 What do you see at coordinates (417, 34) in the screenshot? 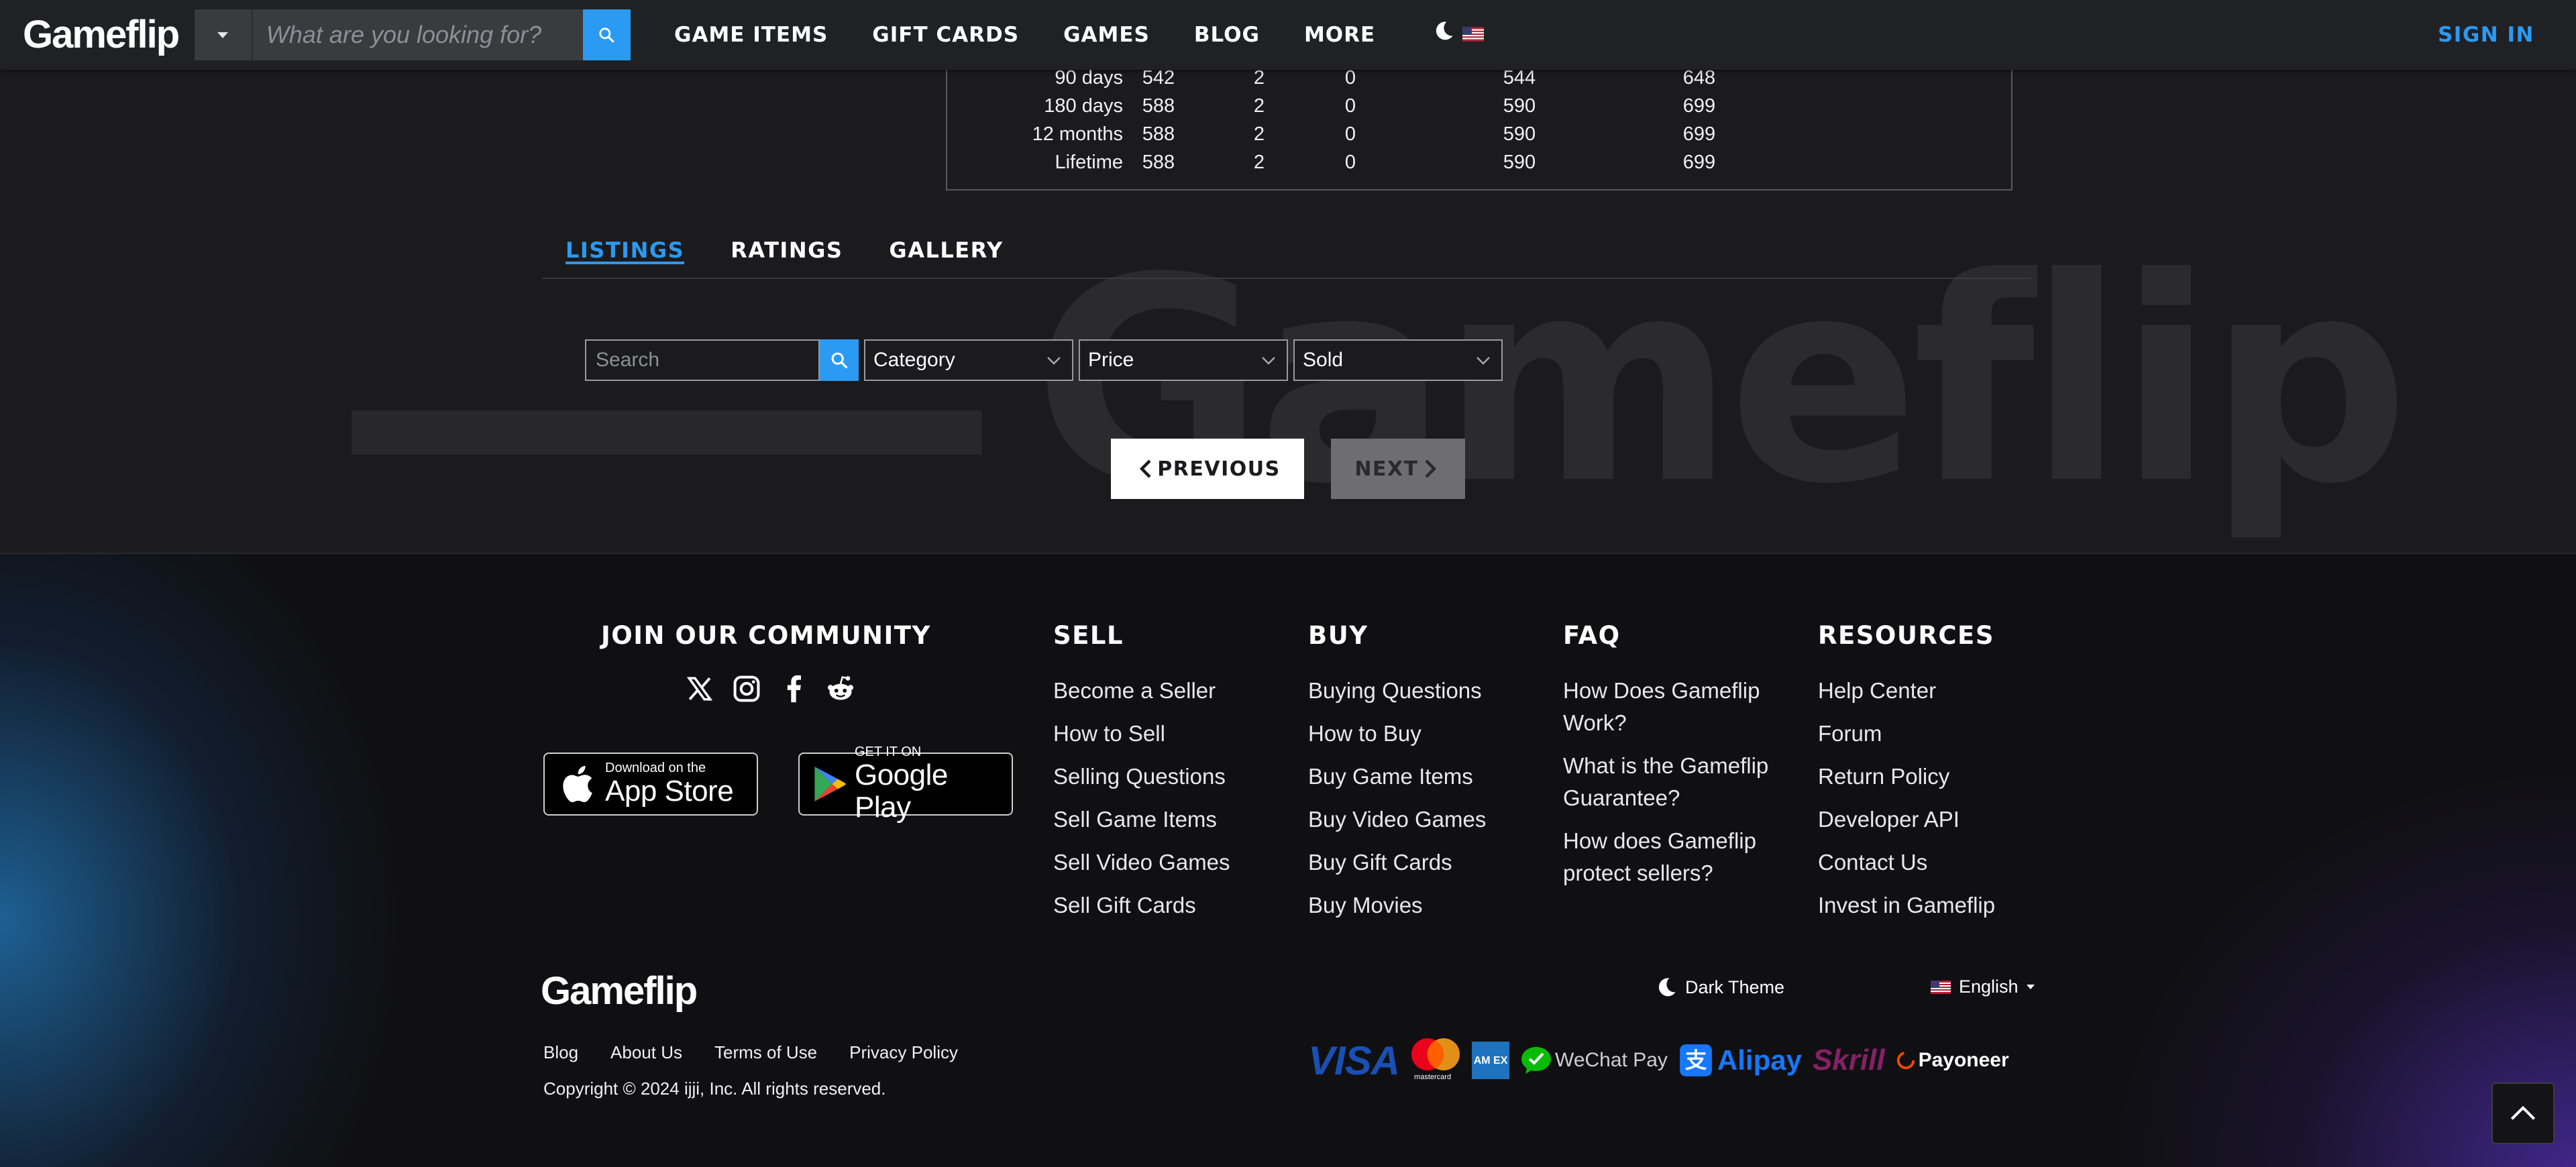
I see `global-search-input` at bounding box center [417, 34].